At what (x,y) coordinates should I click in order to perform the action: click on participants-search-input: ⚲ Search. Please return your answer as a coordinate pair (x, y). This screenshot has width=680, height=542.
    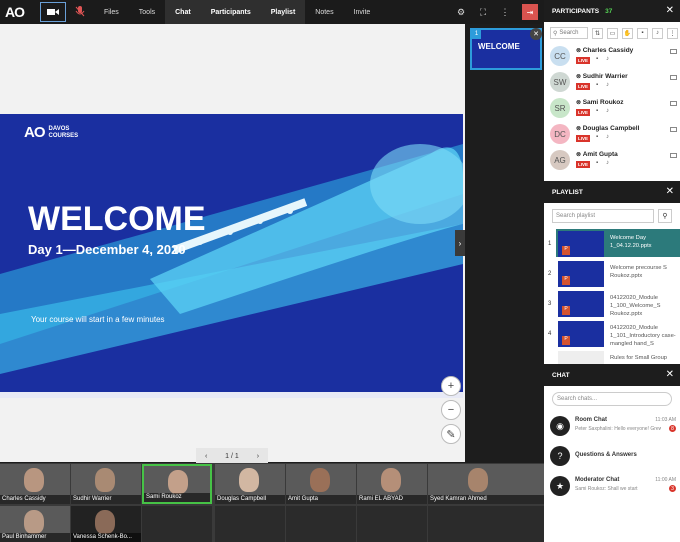
    Looking at the image, I should click on (569, 33).